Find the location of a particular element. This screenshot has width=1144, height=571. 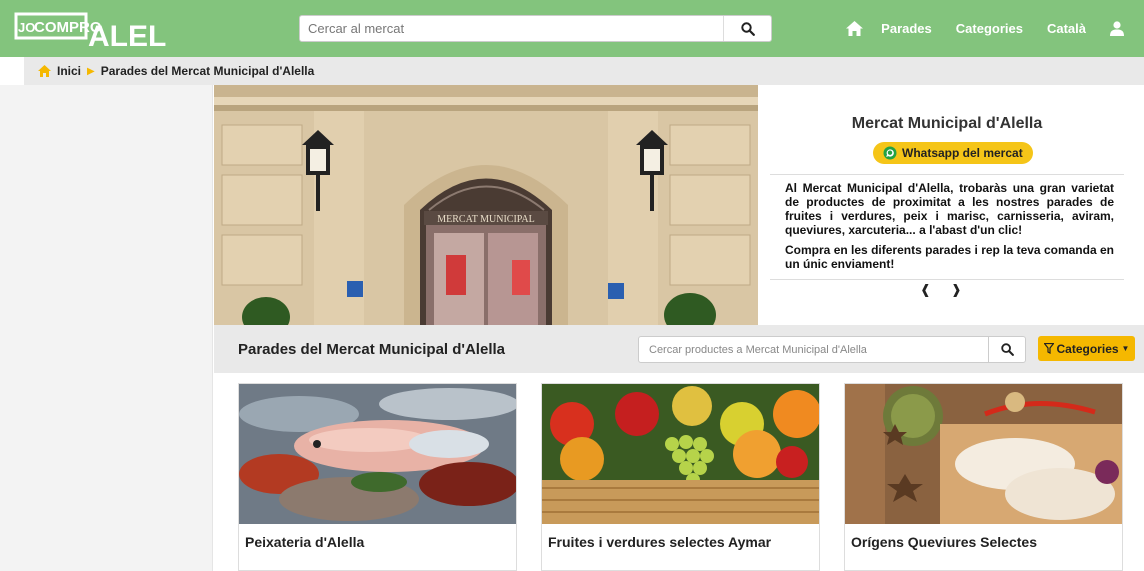

nav-language-label: Català is located at coordinates (1066, 28).